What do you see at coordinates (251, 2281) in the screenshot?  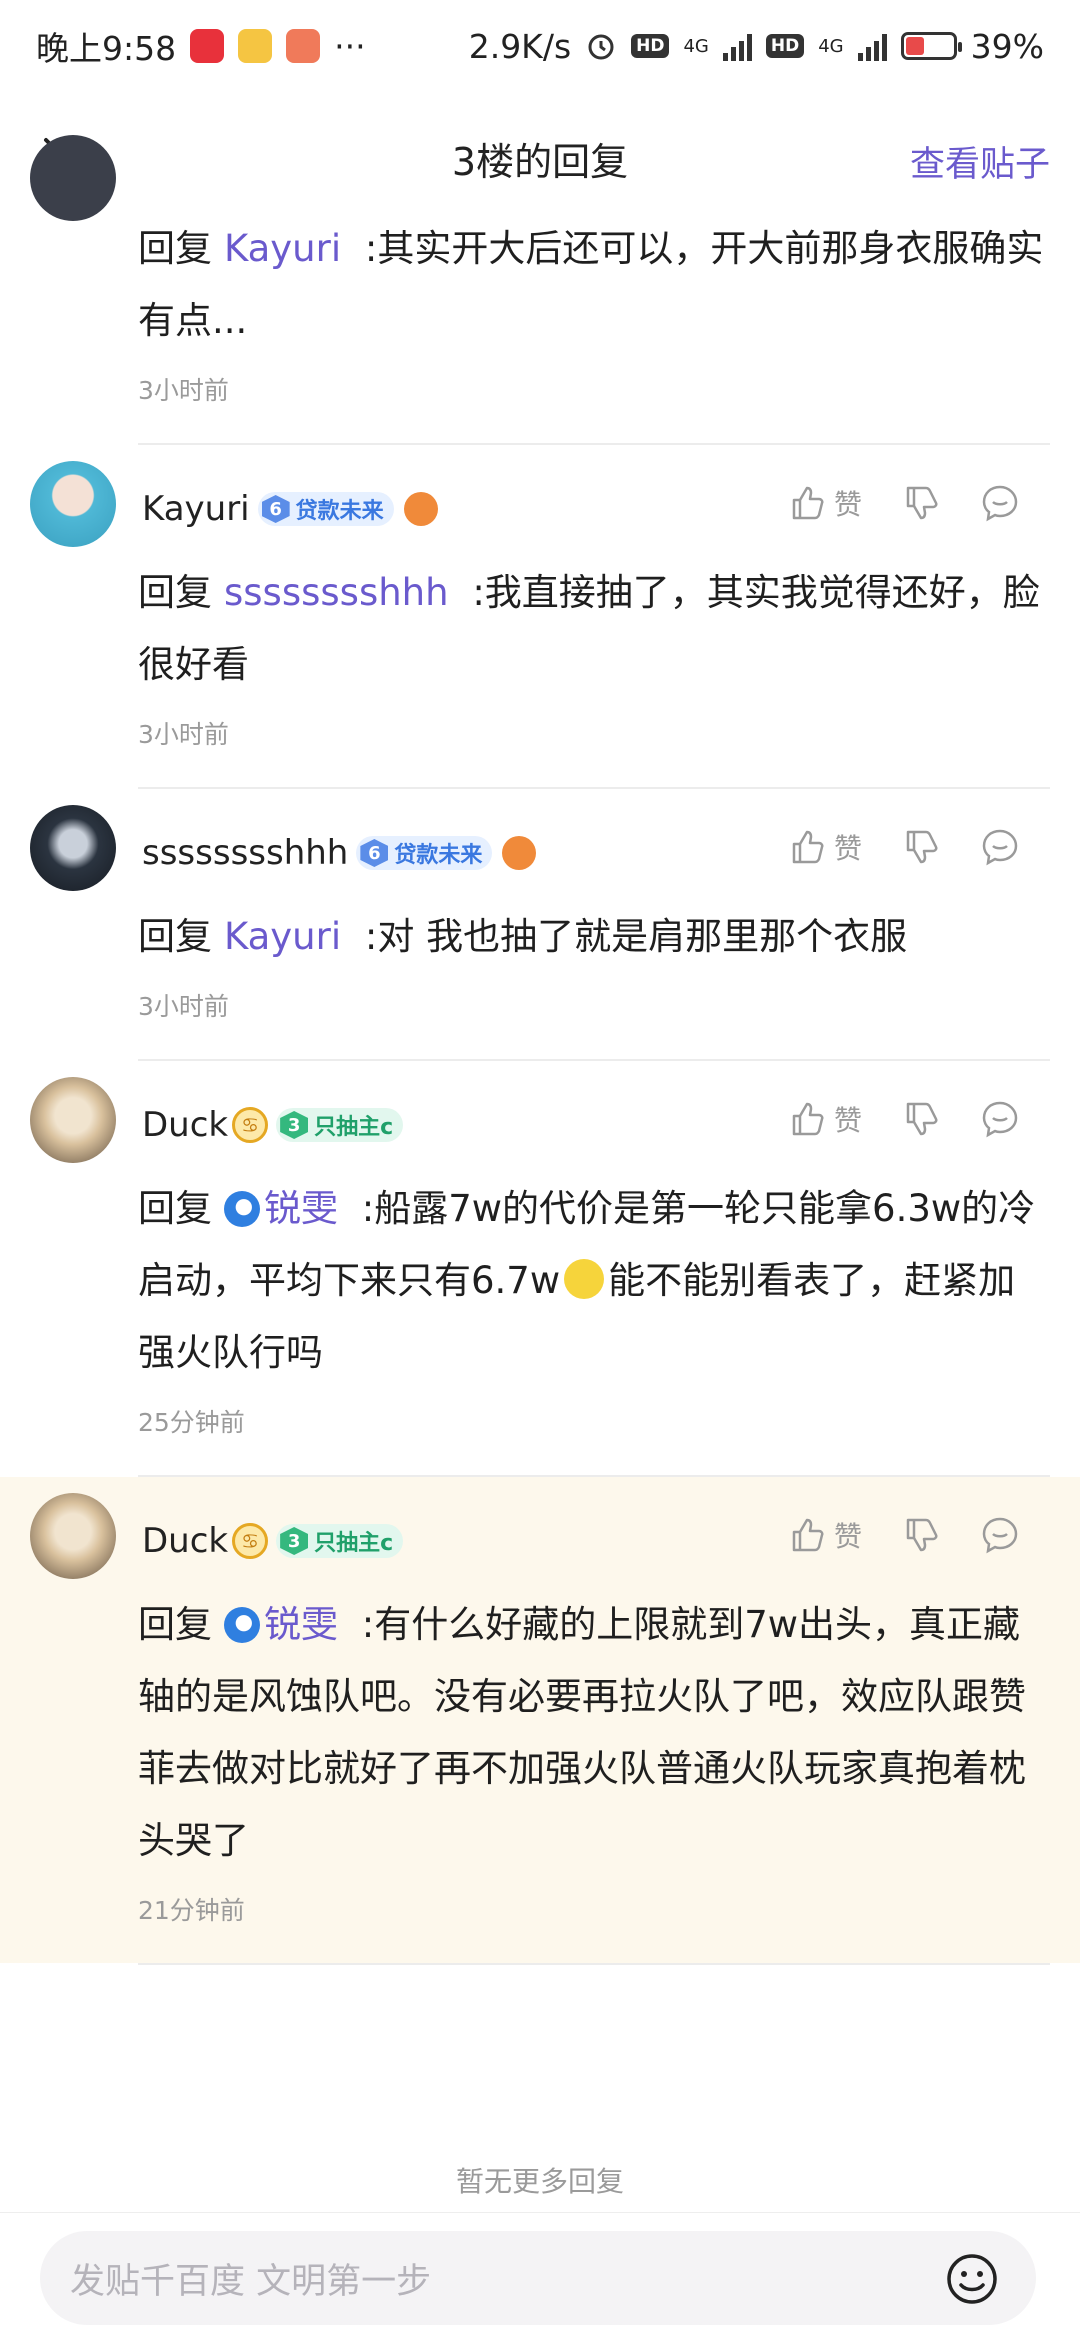 I see `compose-placeholder: 发贴千百度 文明第一步` at bounding box center [251, 2281].